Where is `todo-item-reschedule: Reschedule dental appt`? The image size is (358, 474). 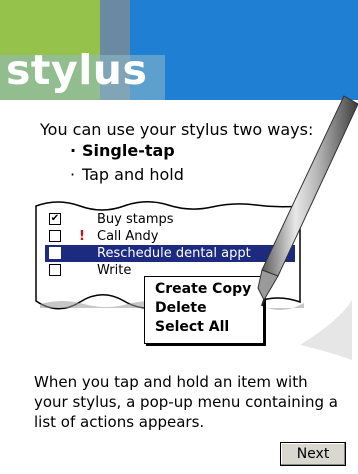
todo-item-reschedule: Reschedule dental appt is located at coordinates (170, 253).